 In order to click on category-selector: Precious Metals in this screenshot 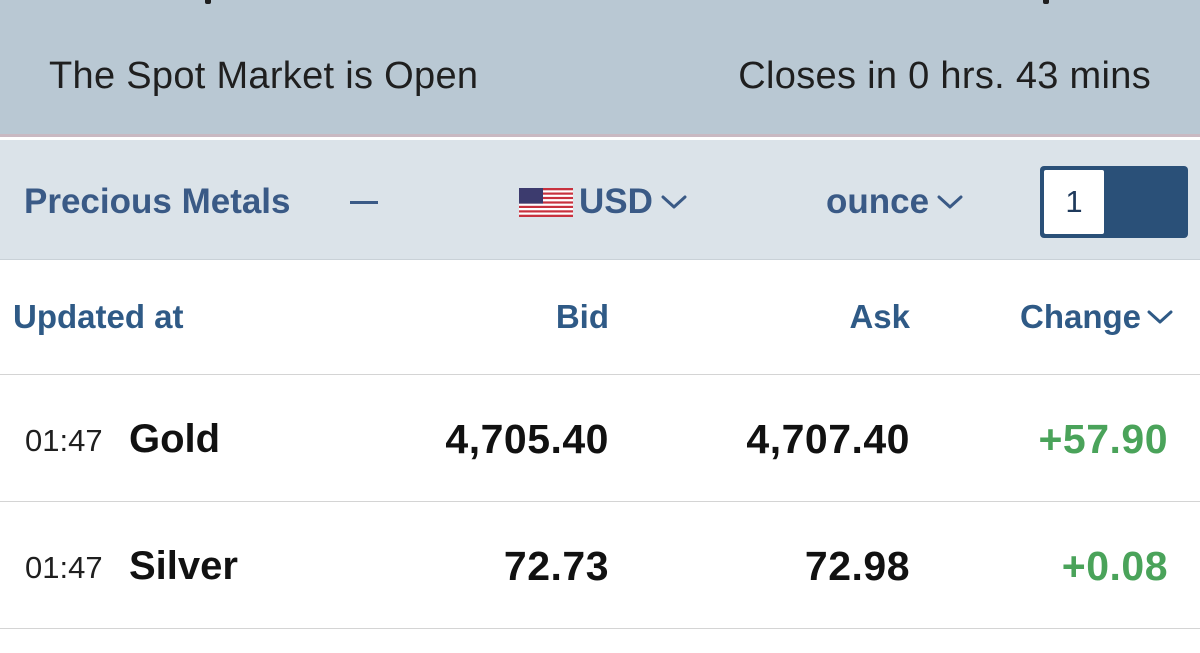, I will do `click(157, 202)`.